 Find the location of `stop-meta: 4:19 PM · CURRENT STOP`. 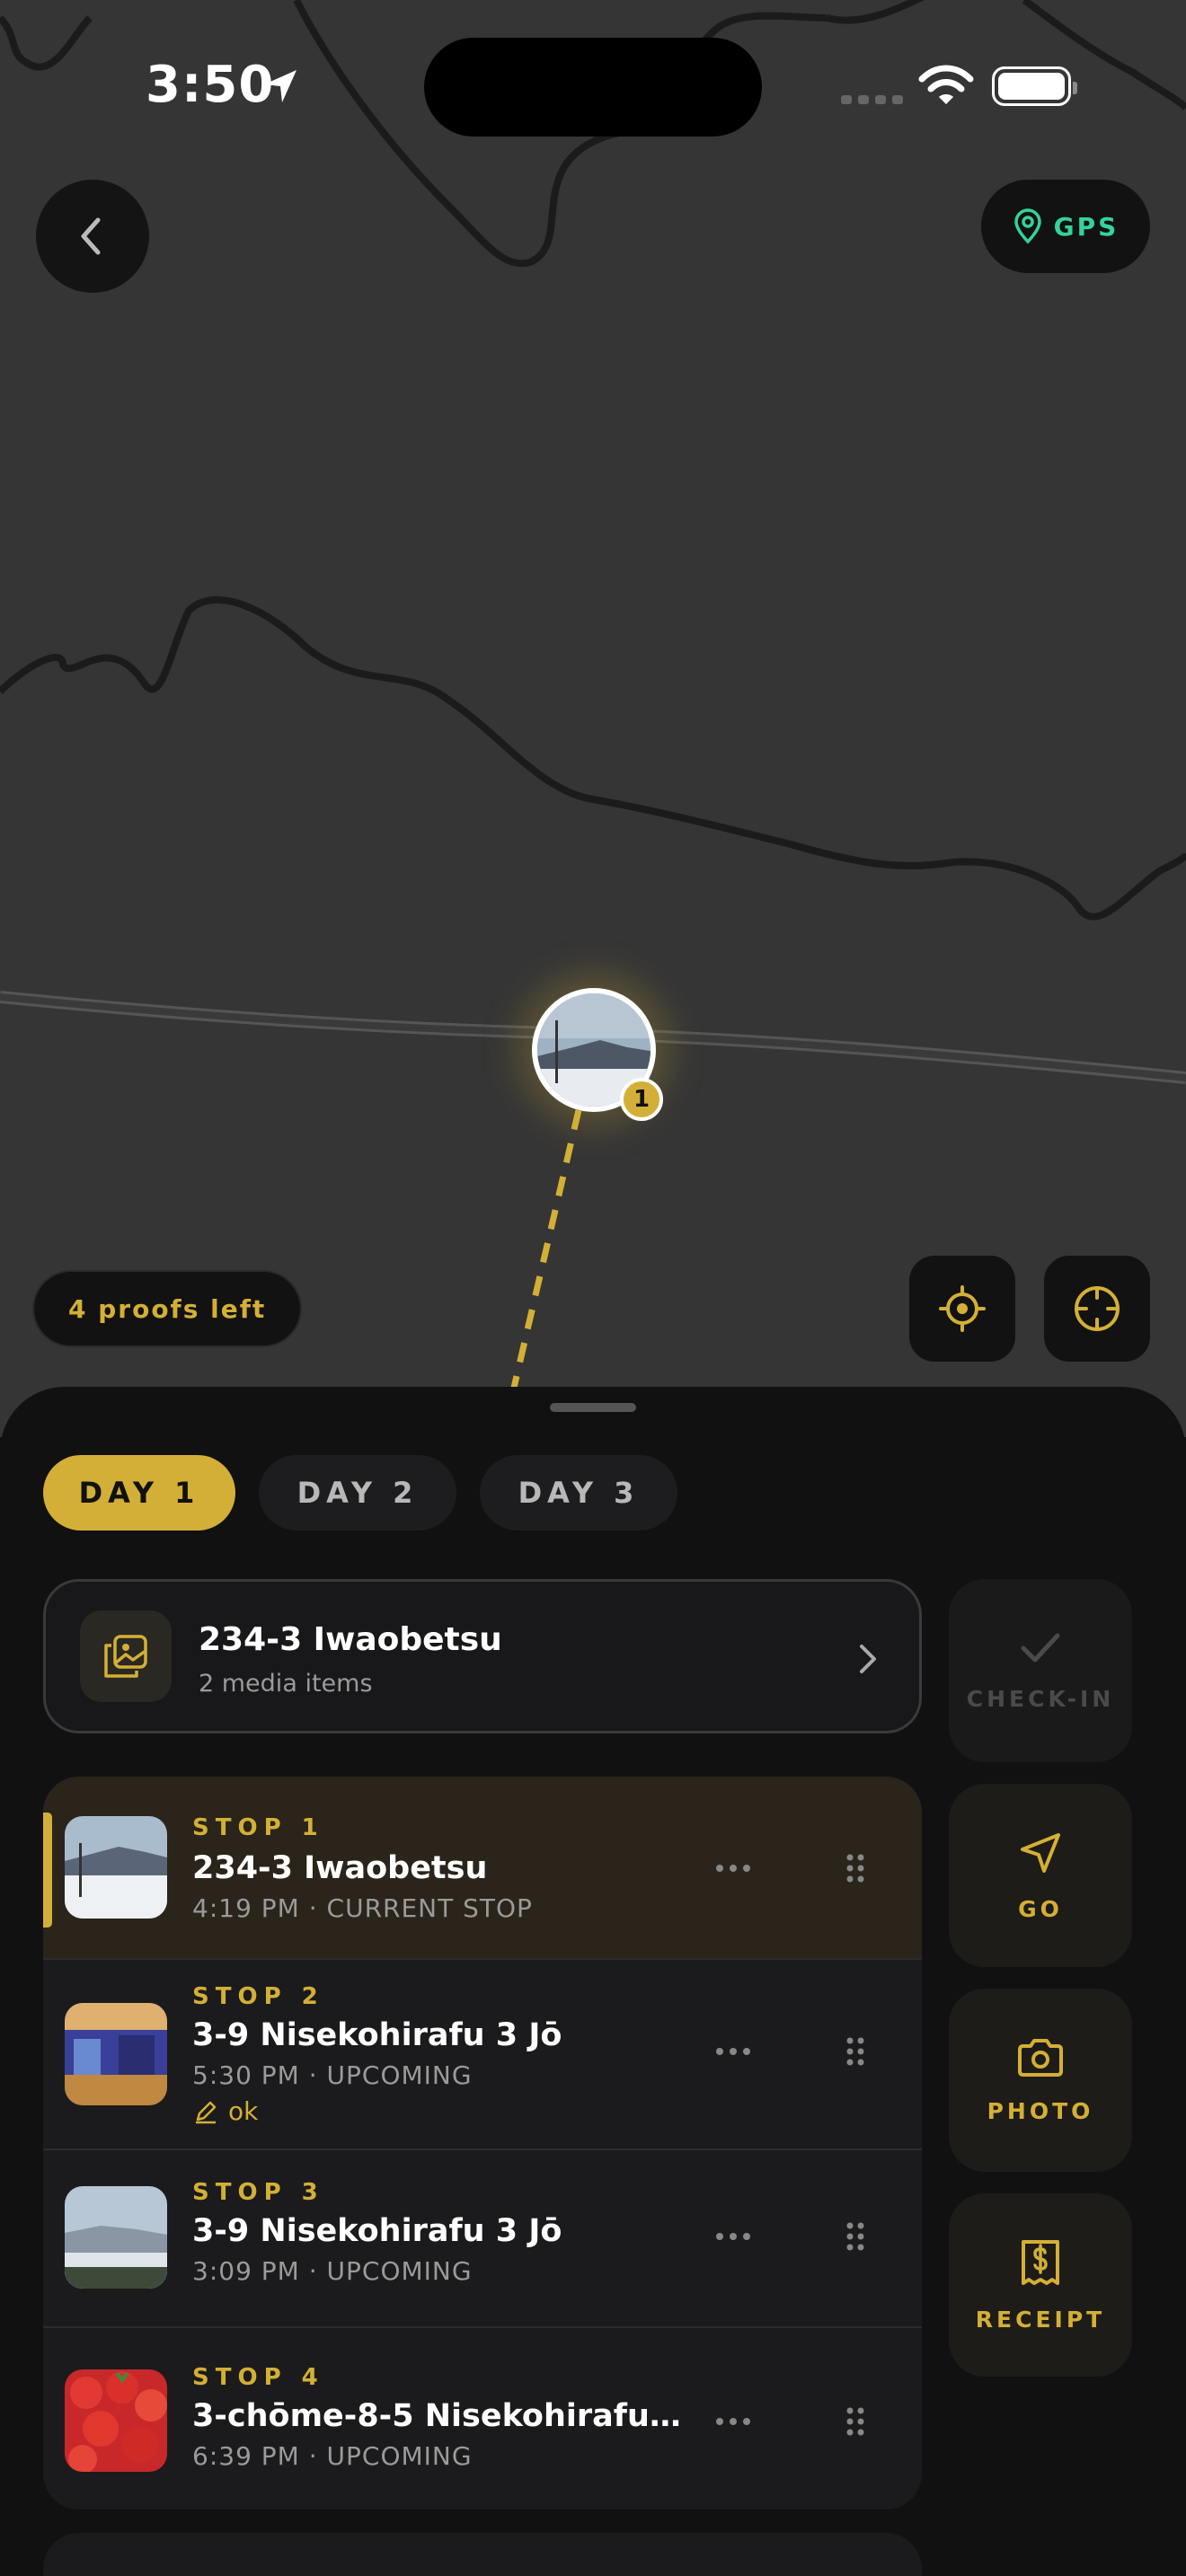

stop-meta: 4:19 PM · CURRENT STOP is located at coordinates (362, 1908).